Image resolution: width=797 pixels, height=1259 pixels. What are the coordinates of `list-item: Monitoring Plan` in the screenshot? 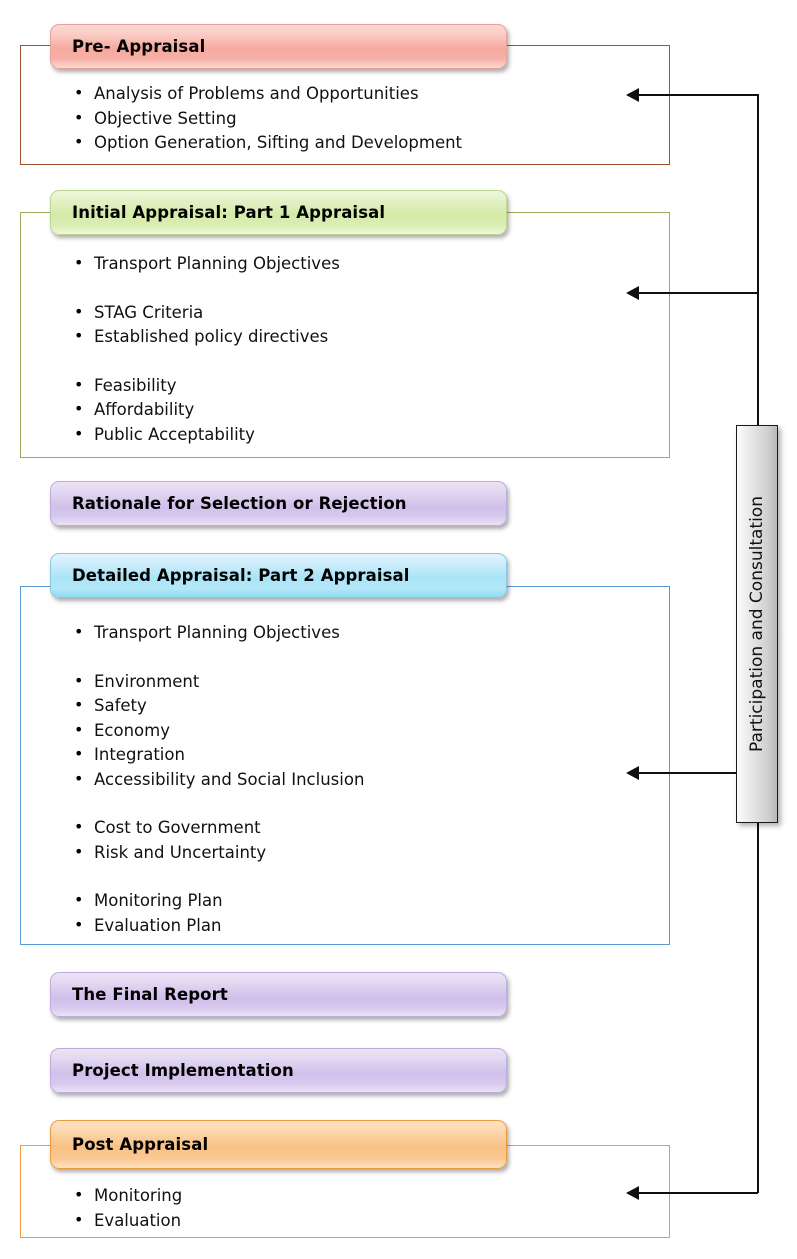 It's located at (362, 901).